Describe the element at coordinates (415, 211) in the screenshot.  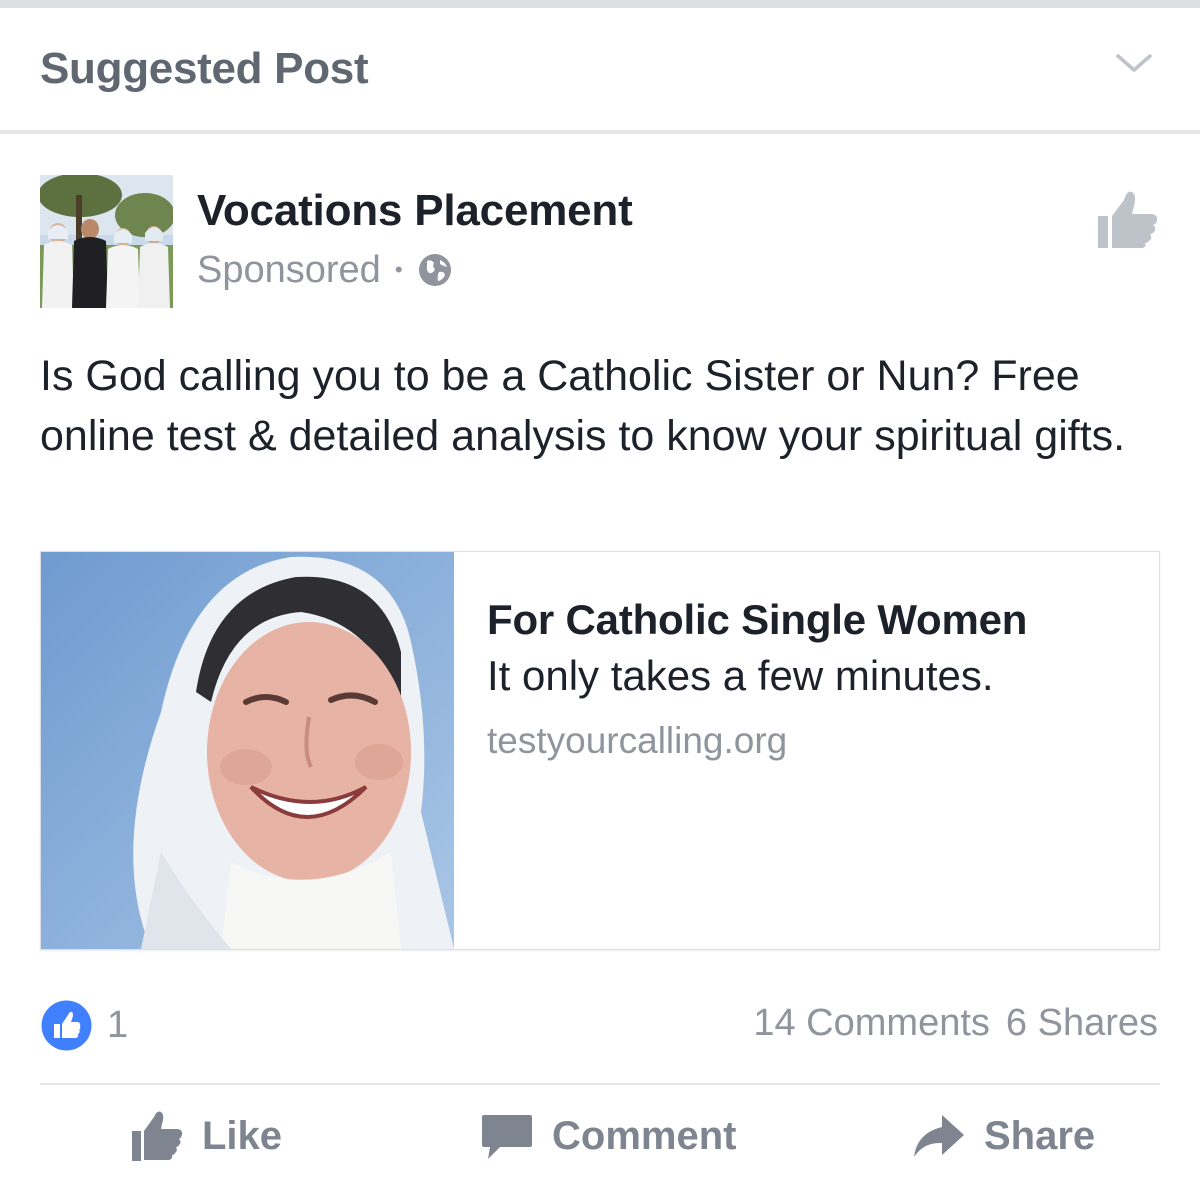
I see `page-name: Vocations Placement` at that location.